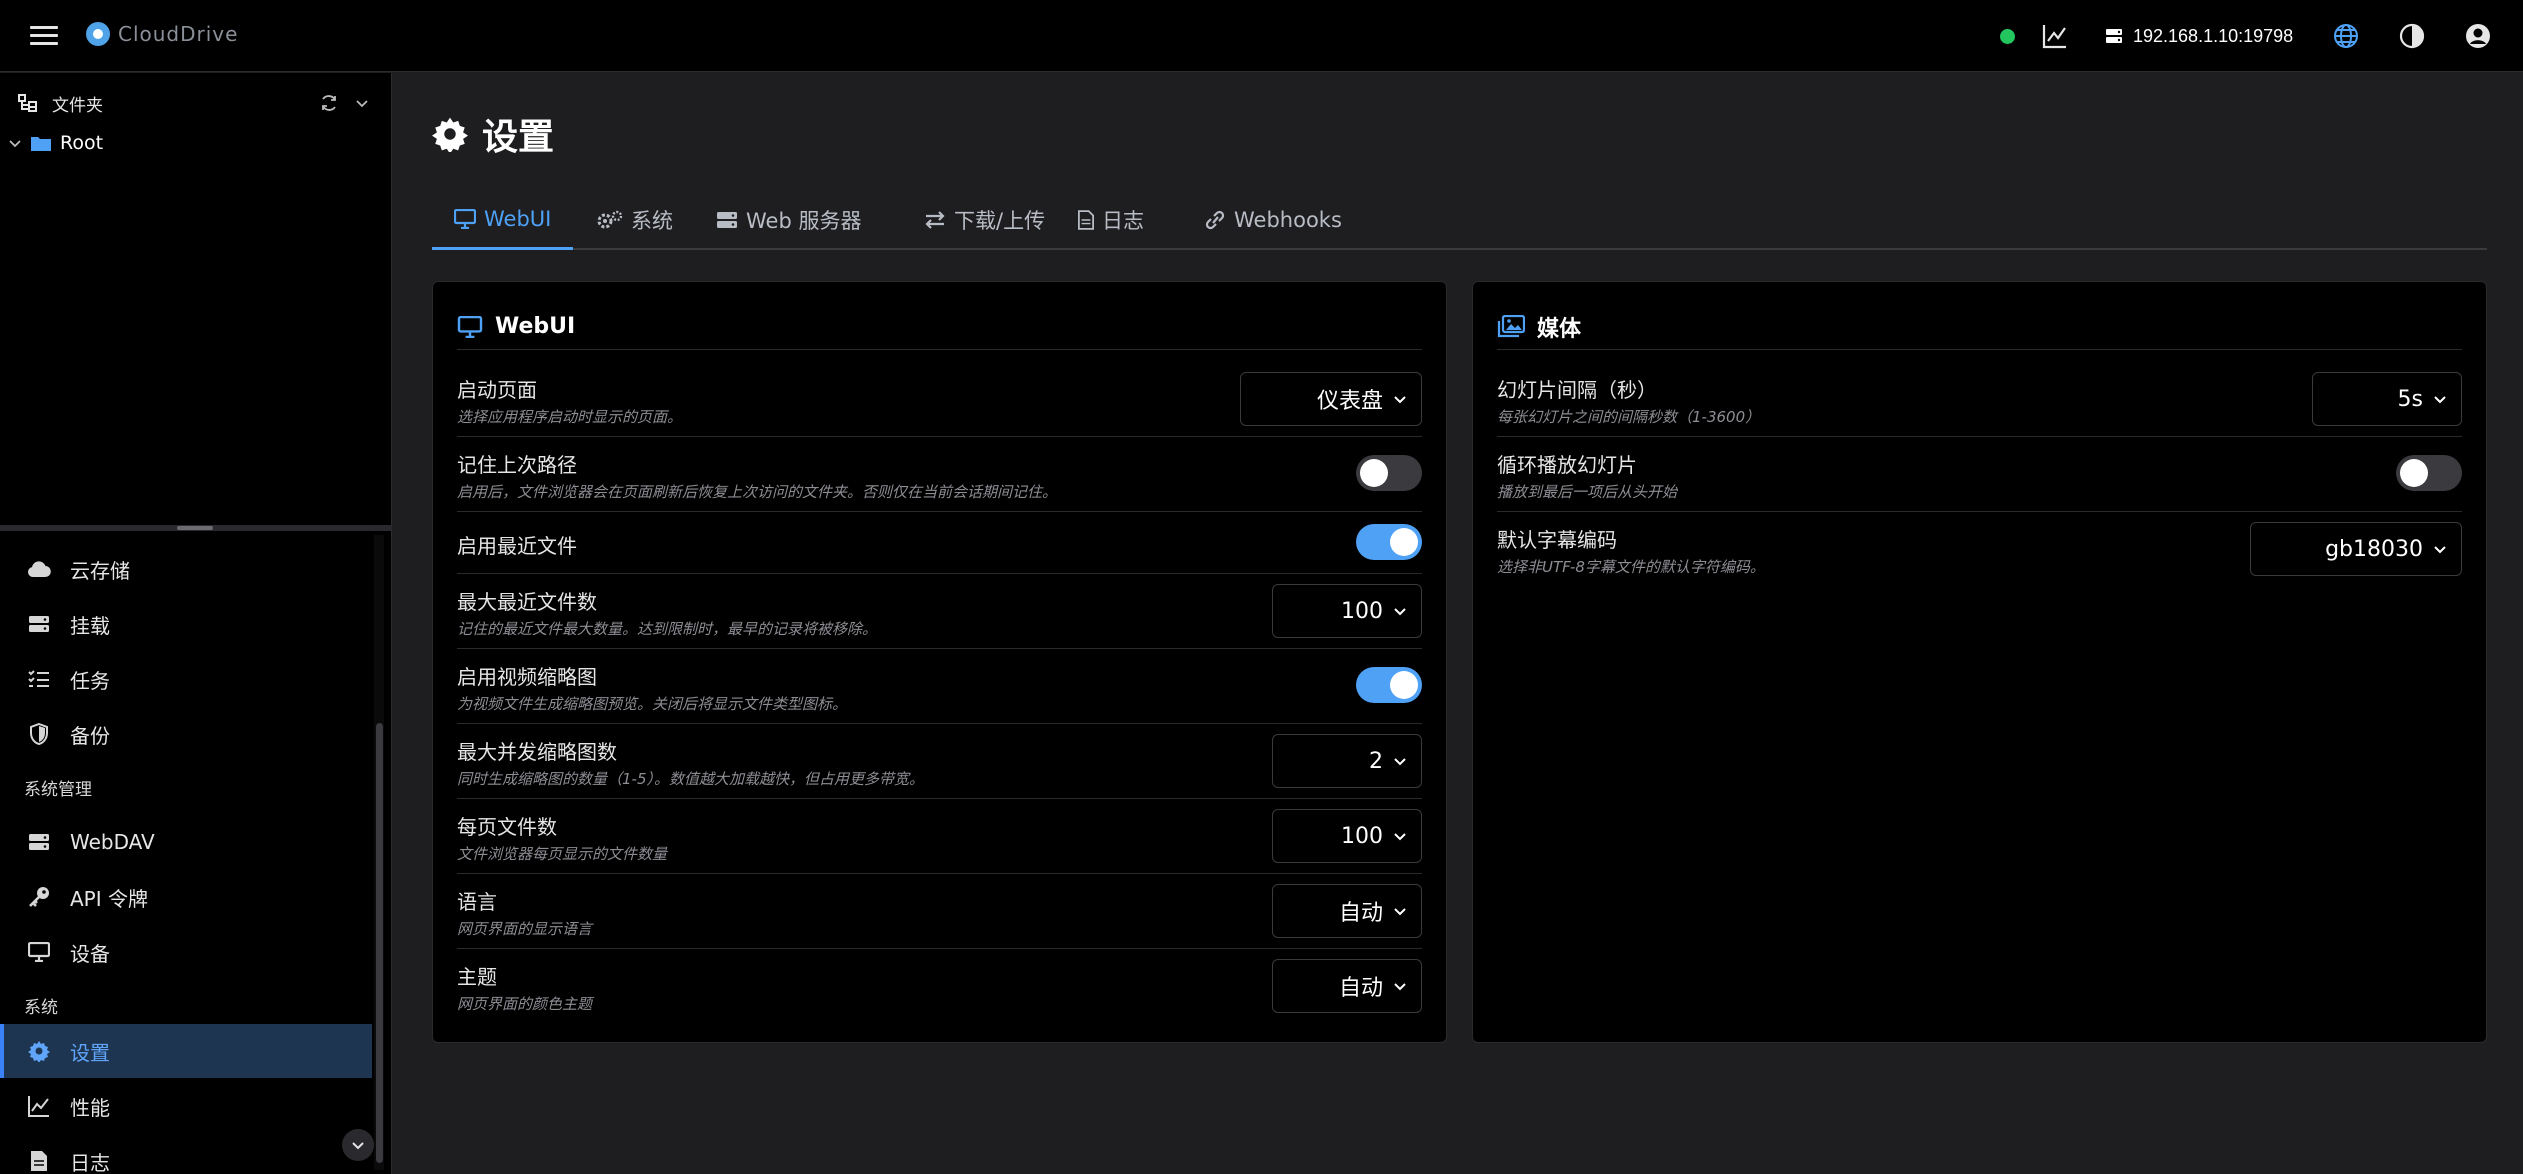 Image resolution: width=2523 pixels, height=1174 pixels. I want to click on tab-webui: WebUI, so click(503, 220).